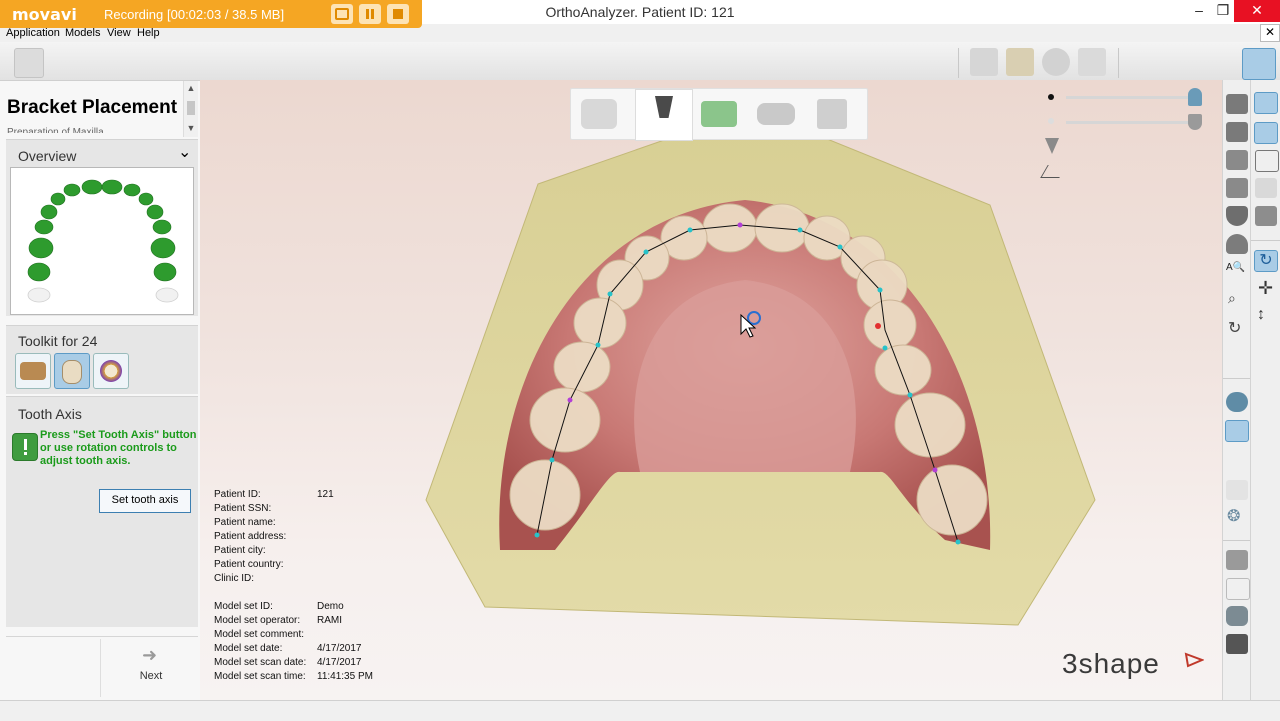  What do you see at coordinates (243, 508) in the screenshot?
I see `info-label: Patient SSN:` at bounding box center [243, 508].